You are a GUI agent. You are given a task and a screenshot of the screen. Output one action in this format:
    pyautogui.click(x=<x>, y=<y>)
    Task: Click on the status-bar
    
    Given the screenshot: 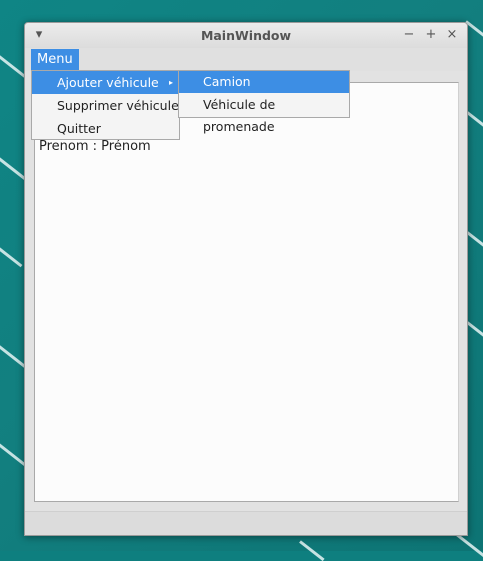 What is the action you would take?
    pyautogui.click(x=246, y=523)
    